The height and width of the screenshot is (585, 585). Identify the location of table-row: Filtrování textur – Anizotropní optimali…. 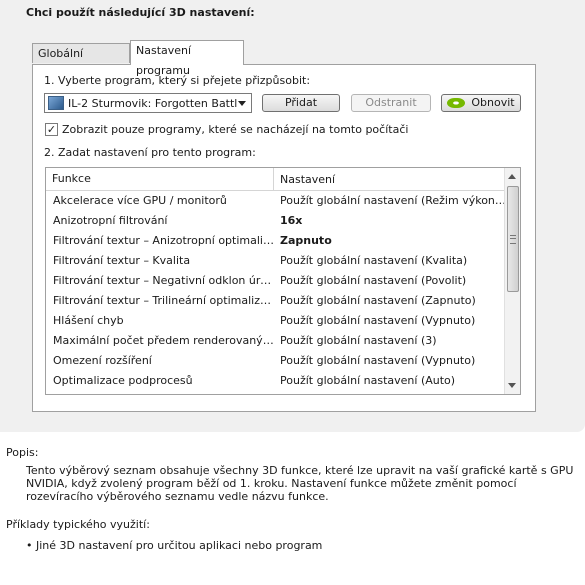
(276, 241).